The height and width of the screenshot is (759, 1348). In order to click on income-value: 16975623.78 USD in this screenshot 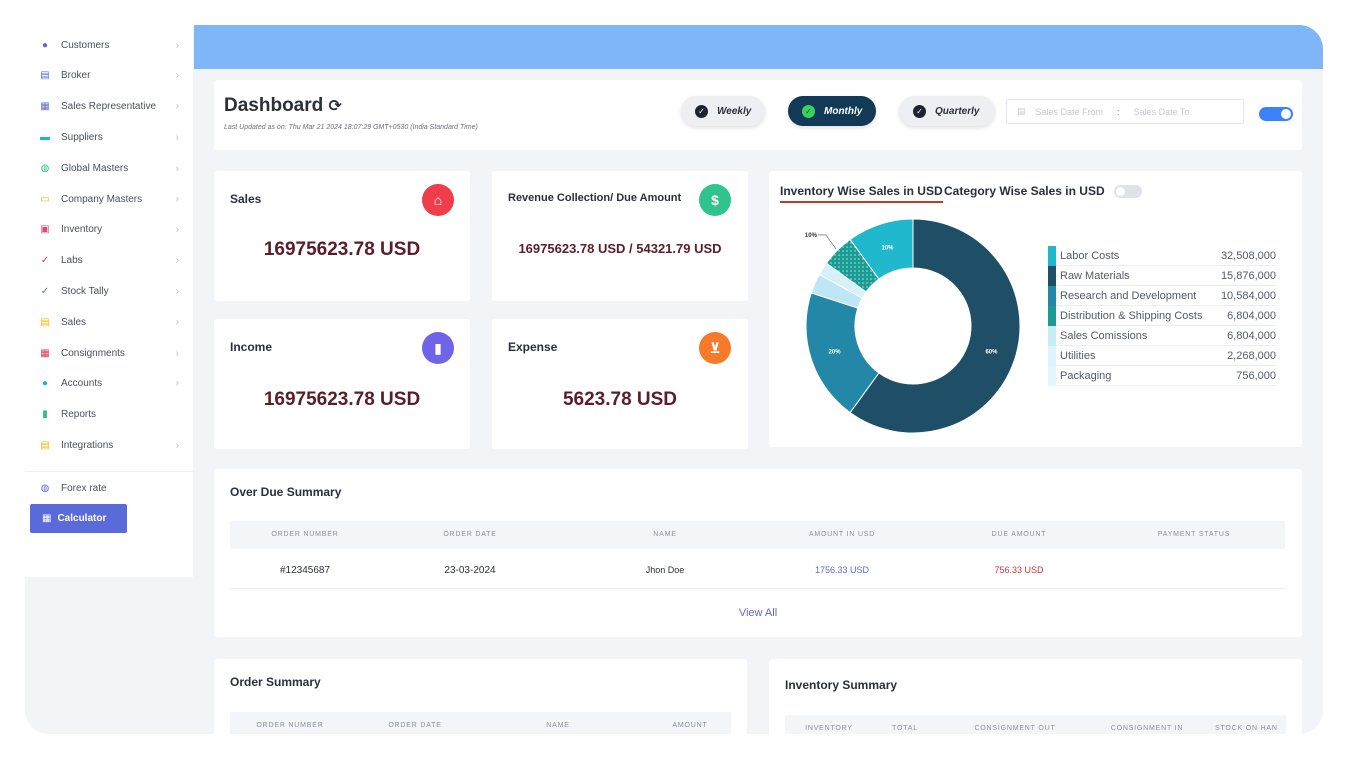, I will do `click(342, 399)`.